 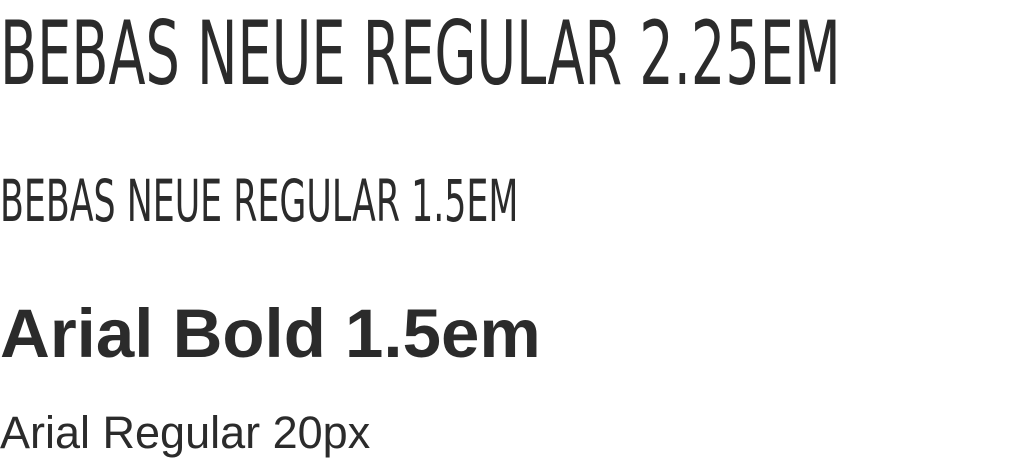 What do you see at coordinates (185, 432) in the screenshot?
I see `arial-regular-20px-sample: Arial Regular 20px` at bounding box center [185, 432].